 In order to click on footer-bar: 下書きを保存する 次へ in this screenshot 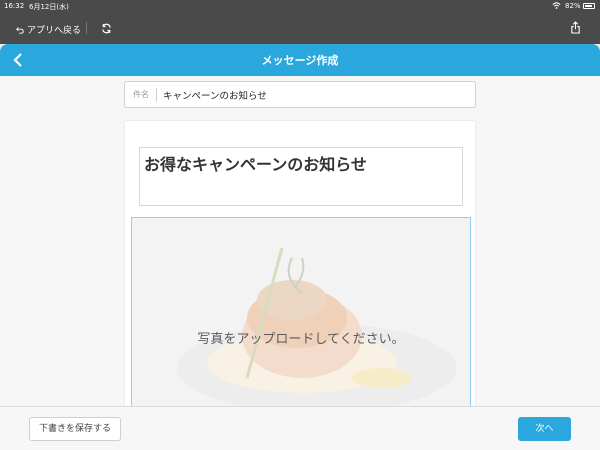, I will do `click(300, 428)`.